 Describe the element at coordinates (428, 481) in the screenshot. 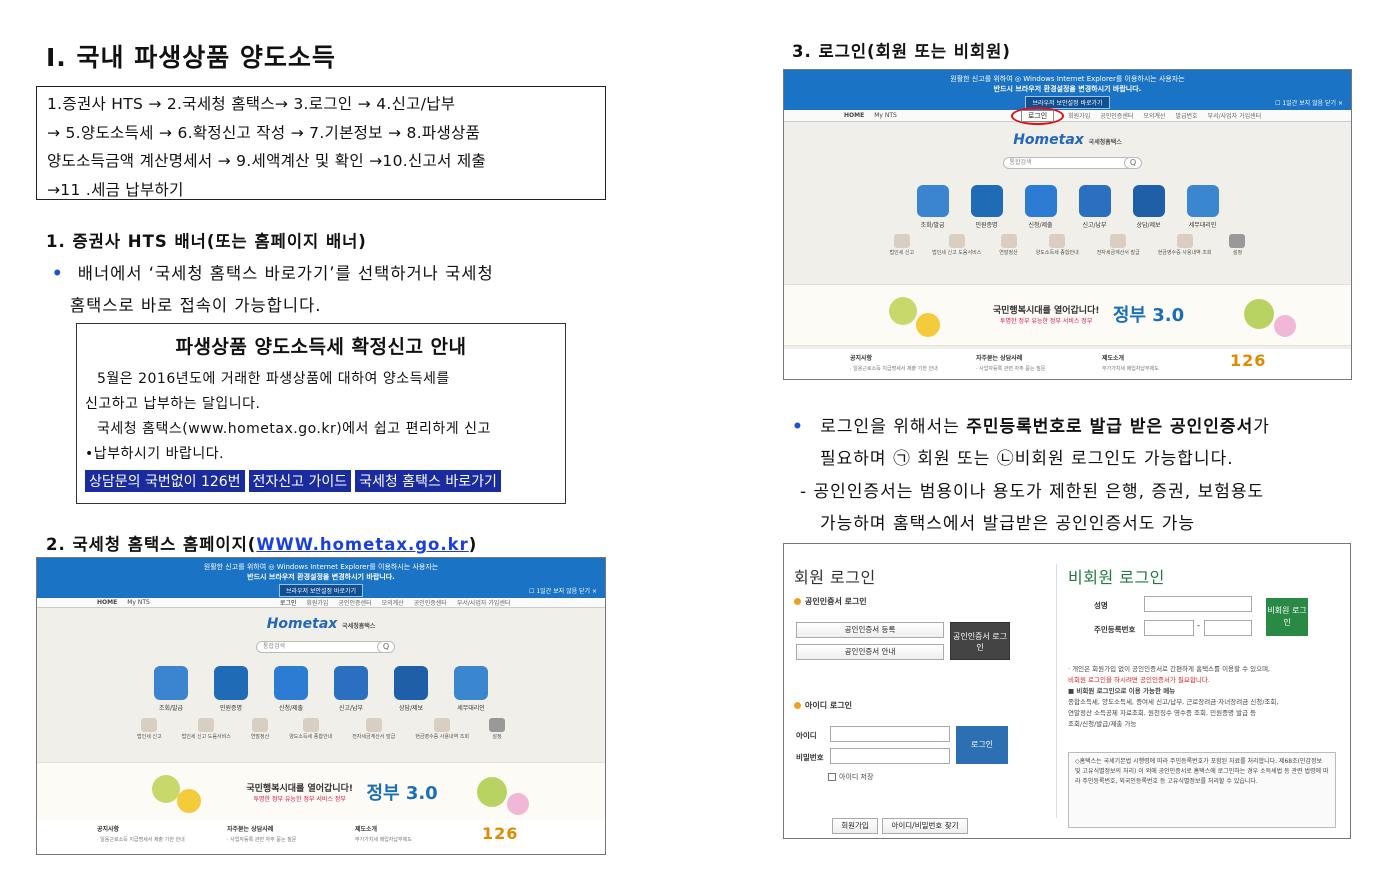

I see `link-hometax-shortcut: 국세청 홈택스 바로가기` at that location.